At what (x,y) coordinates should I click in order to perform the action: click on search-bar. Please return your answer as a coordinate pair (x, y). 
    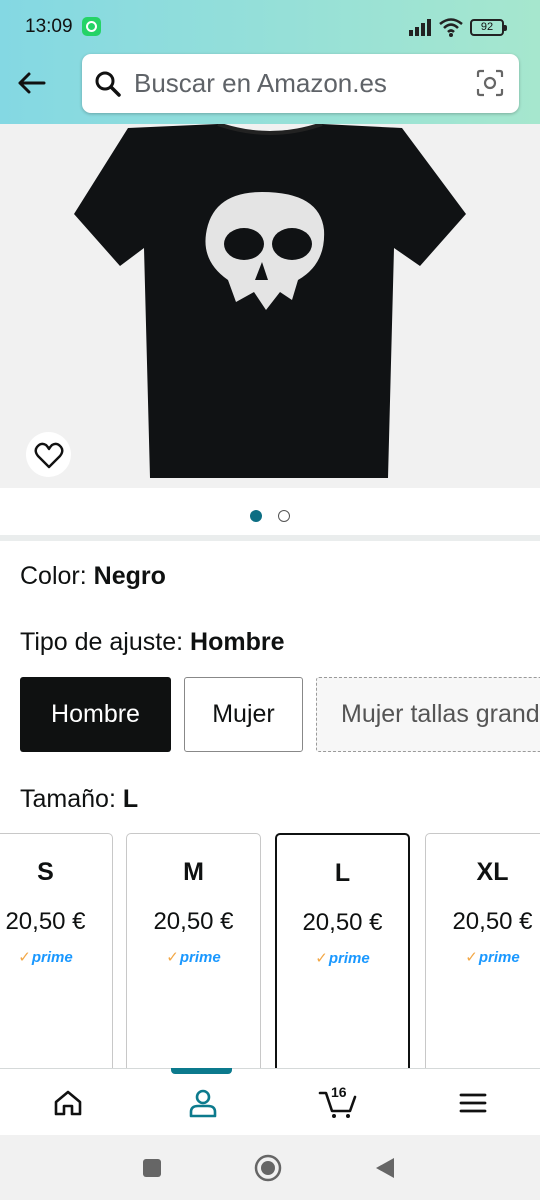
    Looking at the image, I should click on (300, 83).